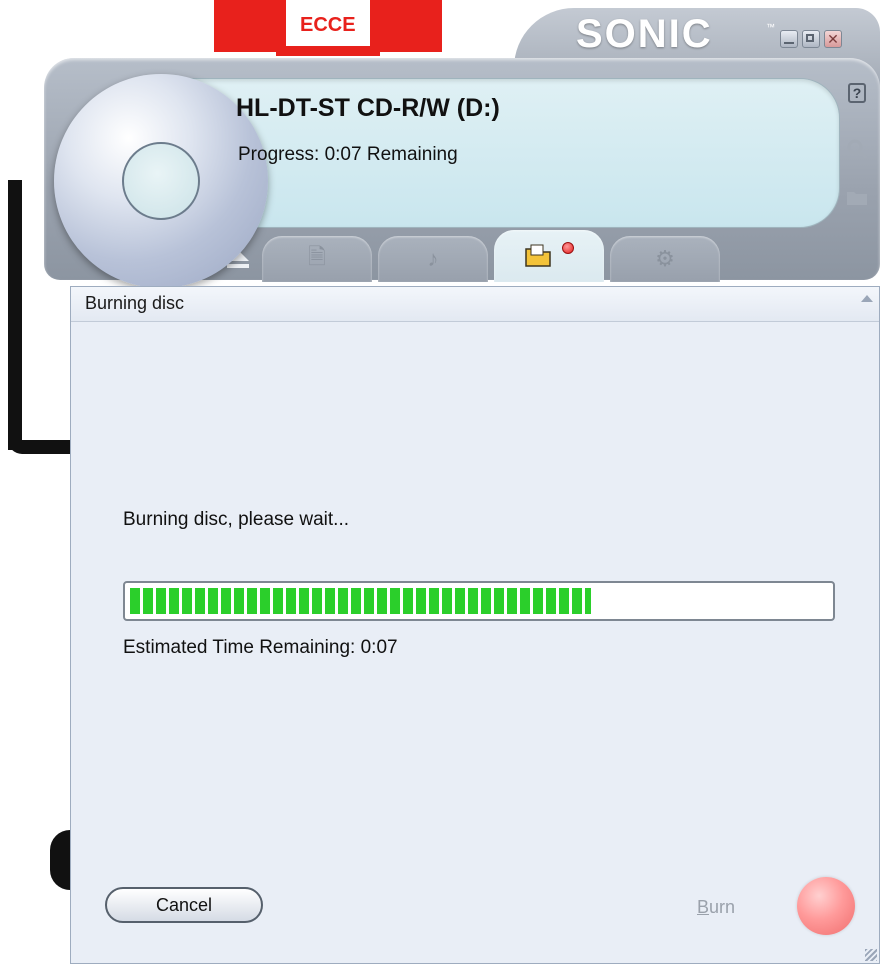  I want to click on help-icon: ?, so click(857, 93).